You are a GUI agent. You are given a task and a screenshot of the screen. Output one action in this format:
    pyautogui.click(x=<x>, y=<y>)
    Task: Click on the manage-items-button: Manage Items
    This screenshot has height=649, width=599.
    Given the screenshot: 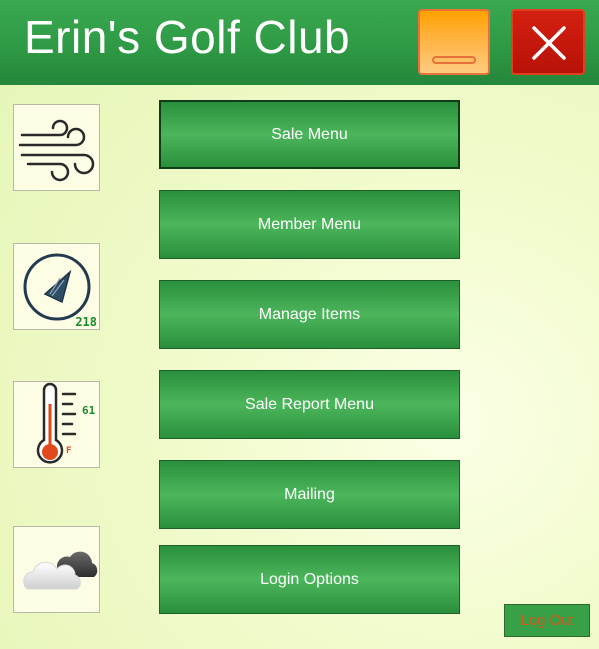 What is the action you would take?
    pyautogui.click(x=309, y=314)
    